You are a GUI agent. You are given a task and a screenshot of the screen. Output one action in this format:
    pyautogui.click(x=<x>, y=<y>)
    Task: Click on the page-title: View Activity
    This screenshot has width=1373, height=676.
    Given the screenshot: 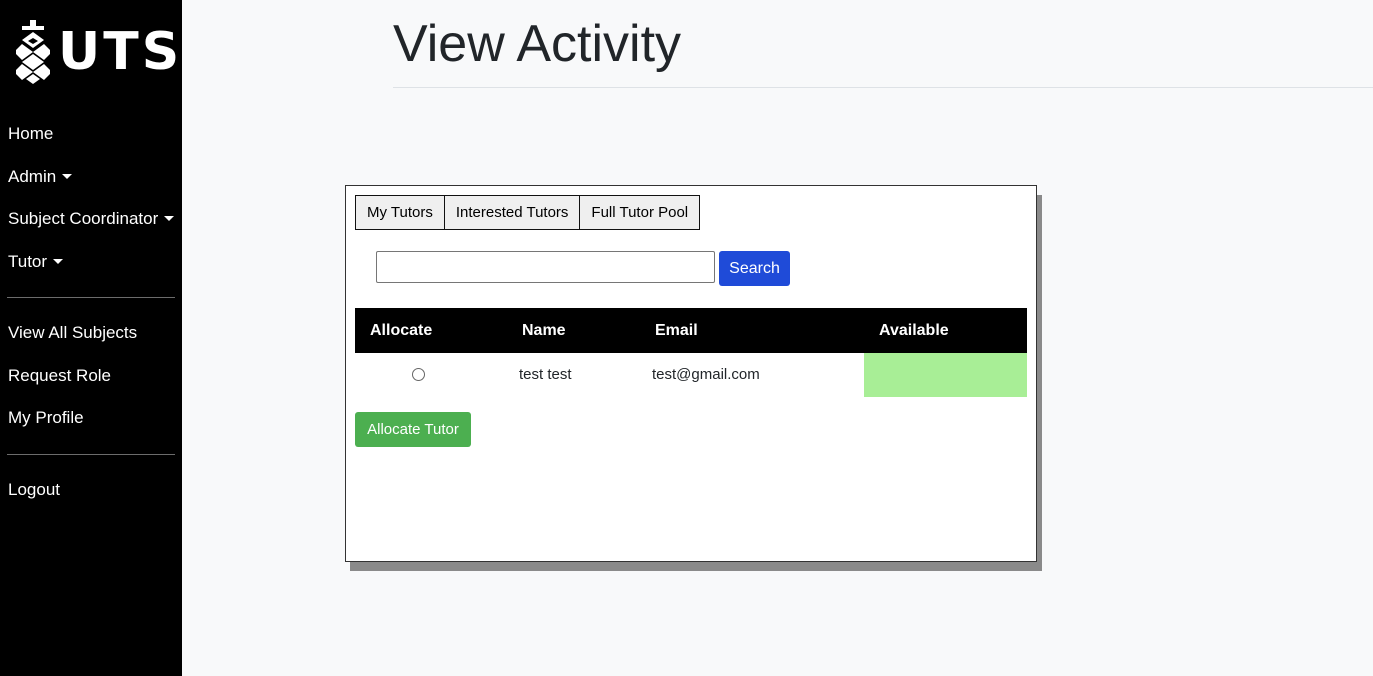 What is the action you would take?
    pyautogui.click(x=537, y=44)
    